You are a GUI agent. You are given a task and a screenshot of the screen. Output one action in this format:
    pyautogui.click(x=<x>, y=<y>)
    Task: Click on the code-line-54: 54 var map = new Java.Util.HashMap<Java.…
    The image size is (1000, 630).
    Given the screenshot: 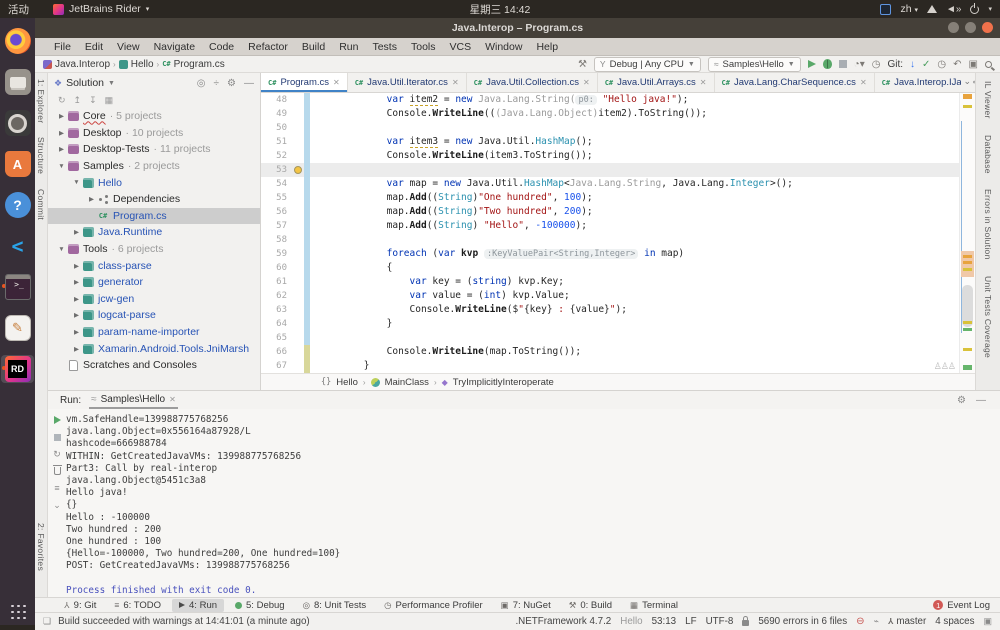 What is the action you would take?
    pyautogui.click(x=610, y=184)
    